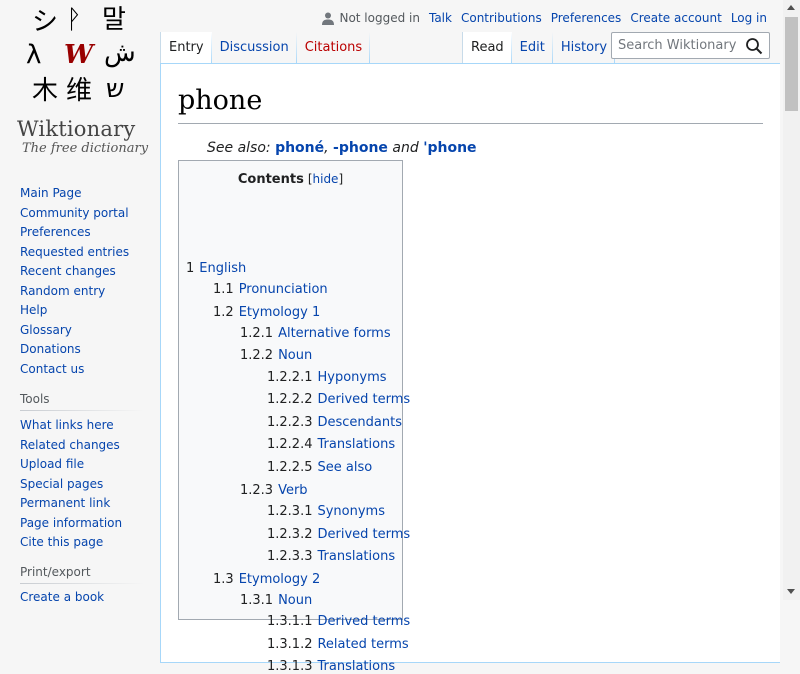  I want to click on toc-item: 1.2.3.2 Derived terms, so click(338, 534).